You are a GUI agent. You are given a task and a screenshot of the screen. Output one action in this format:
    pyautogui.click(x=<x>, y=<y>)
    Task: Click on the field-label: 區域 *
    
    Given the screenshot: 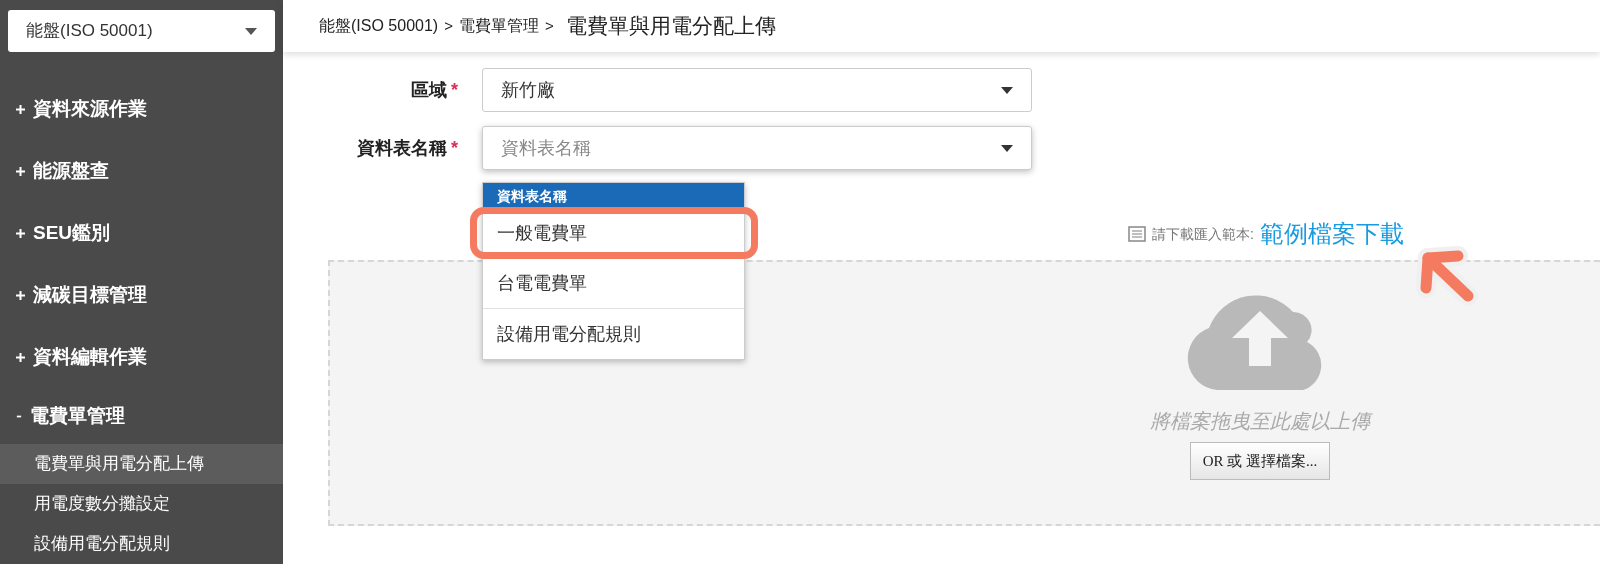 What is the action you would take?
    pyautogui.click(x=434, y=90)
    